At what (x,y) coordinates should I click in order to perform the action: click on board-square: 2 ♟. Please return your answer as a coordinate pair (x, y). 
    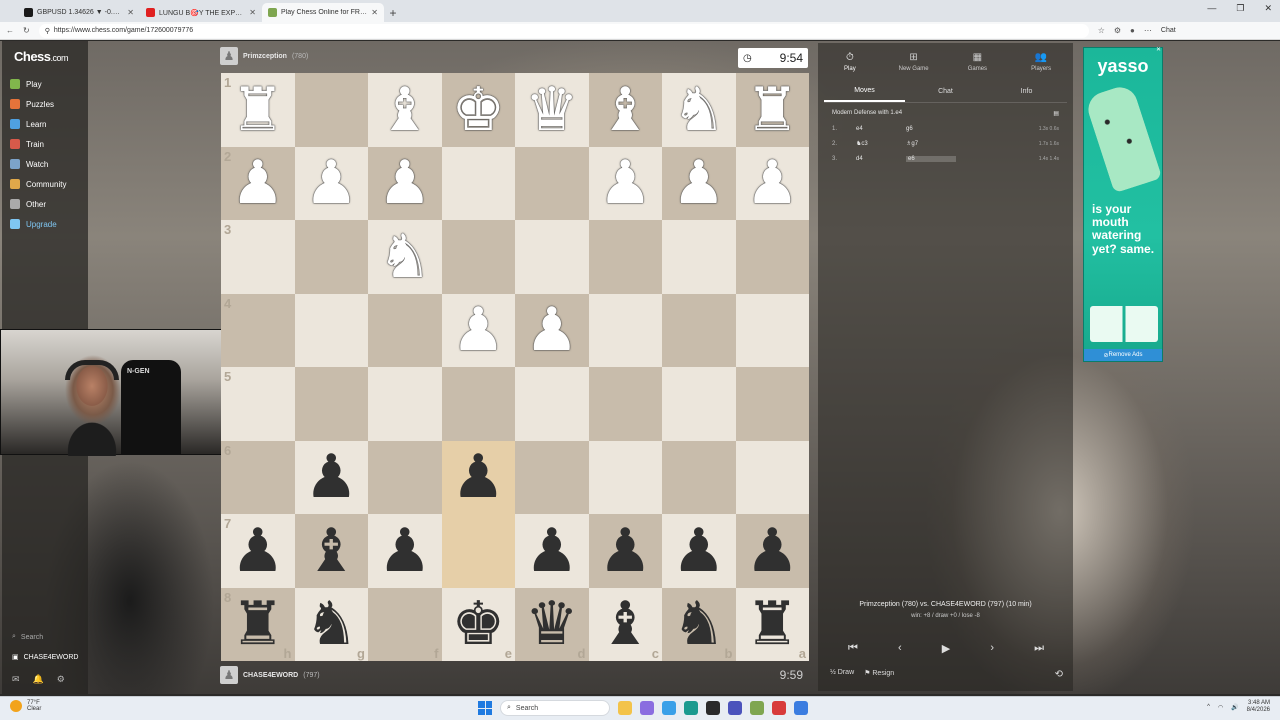
    Looking at the image, I should click on (258, 183).